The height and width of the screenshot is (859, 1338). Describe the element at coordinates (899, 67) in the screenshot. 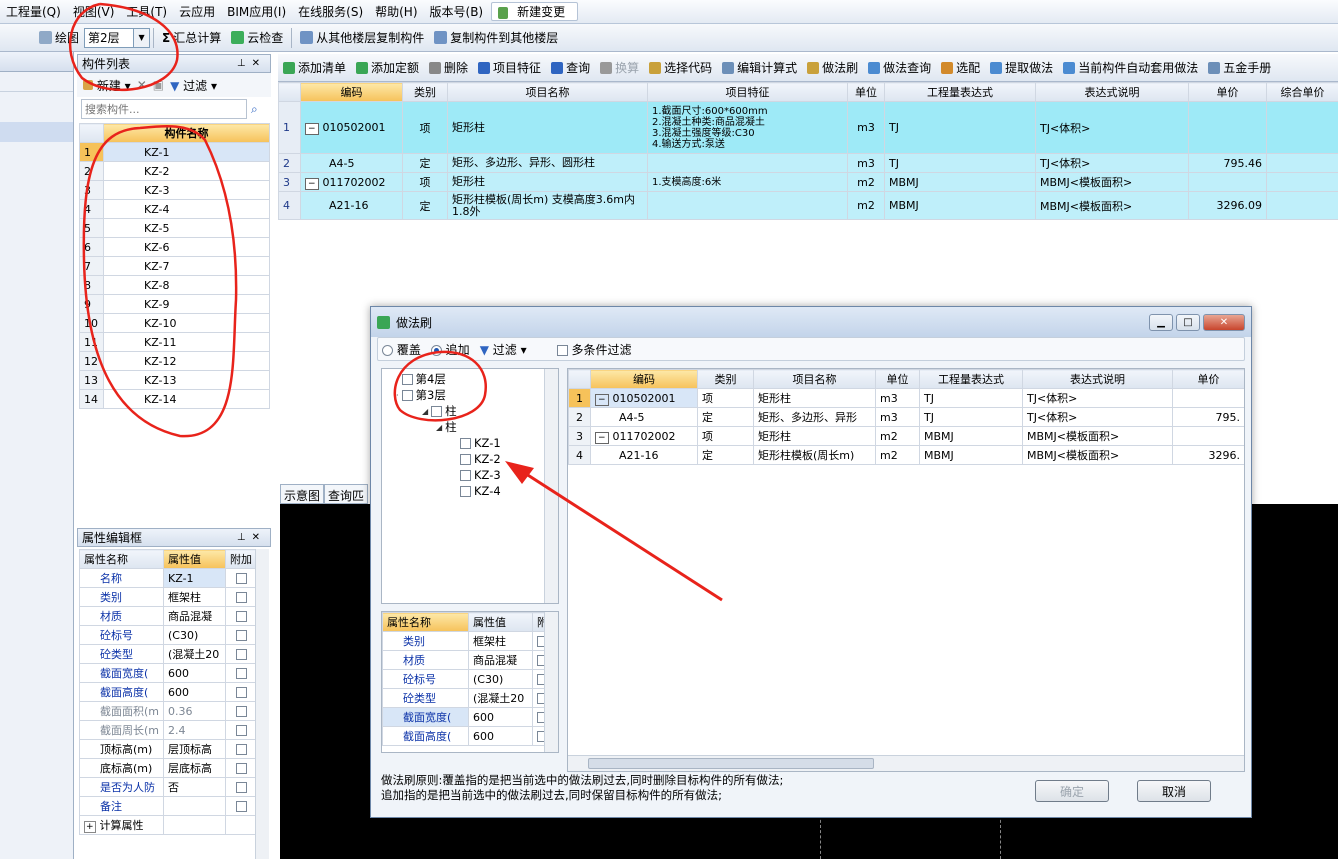

I see `item-toolbar-button: 做法查询` at that location.